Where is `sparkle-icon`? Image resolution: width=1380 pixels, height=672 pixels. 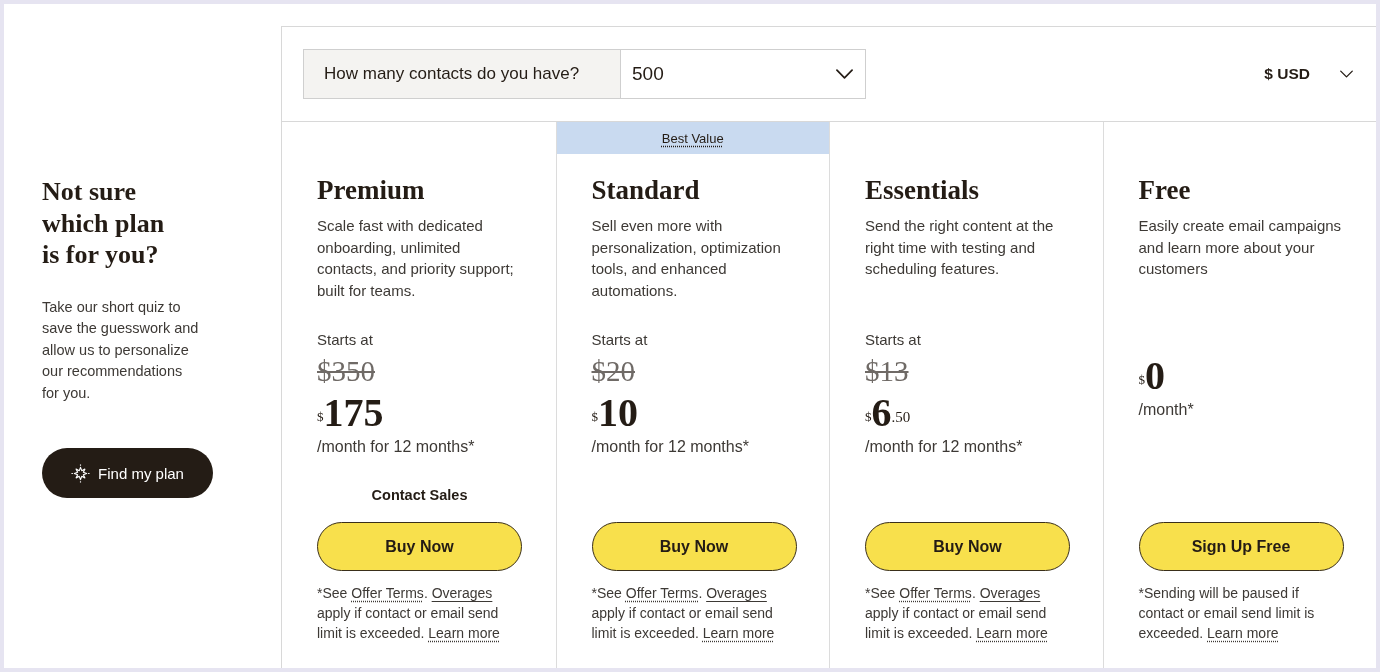
sparkle-icon is located at coordinates (81, 473).